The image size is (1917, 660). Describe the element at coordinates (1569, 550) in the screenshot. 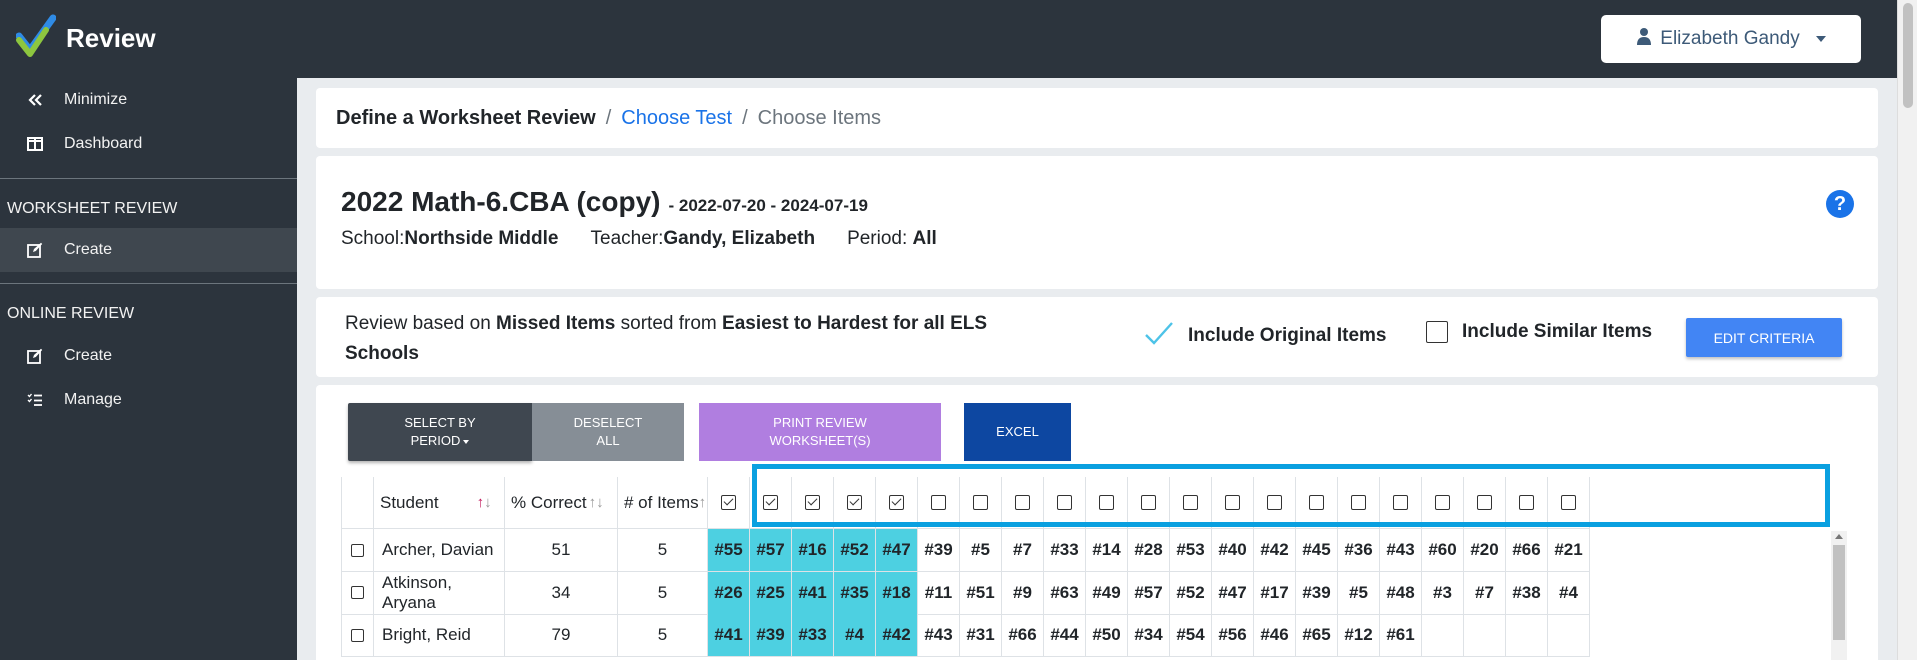

I see `item-number-cell: #21` at that location.